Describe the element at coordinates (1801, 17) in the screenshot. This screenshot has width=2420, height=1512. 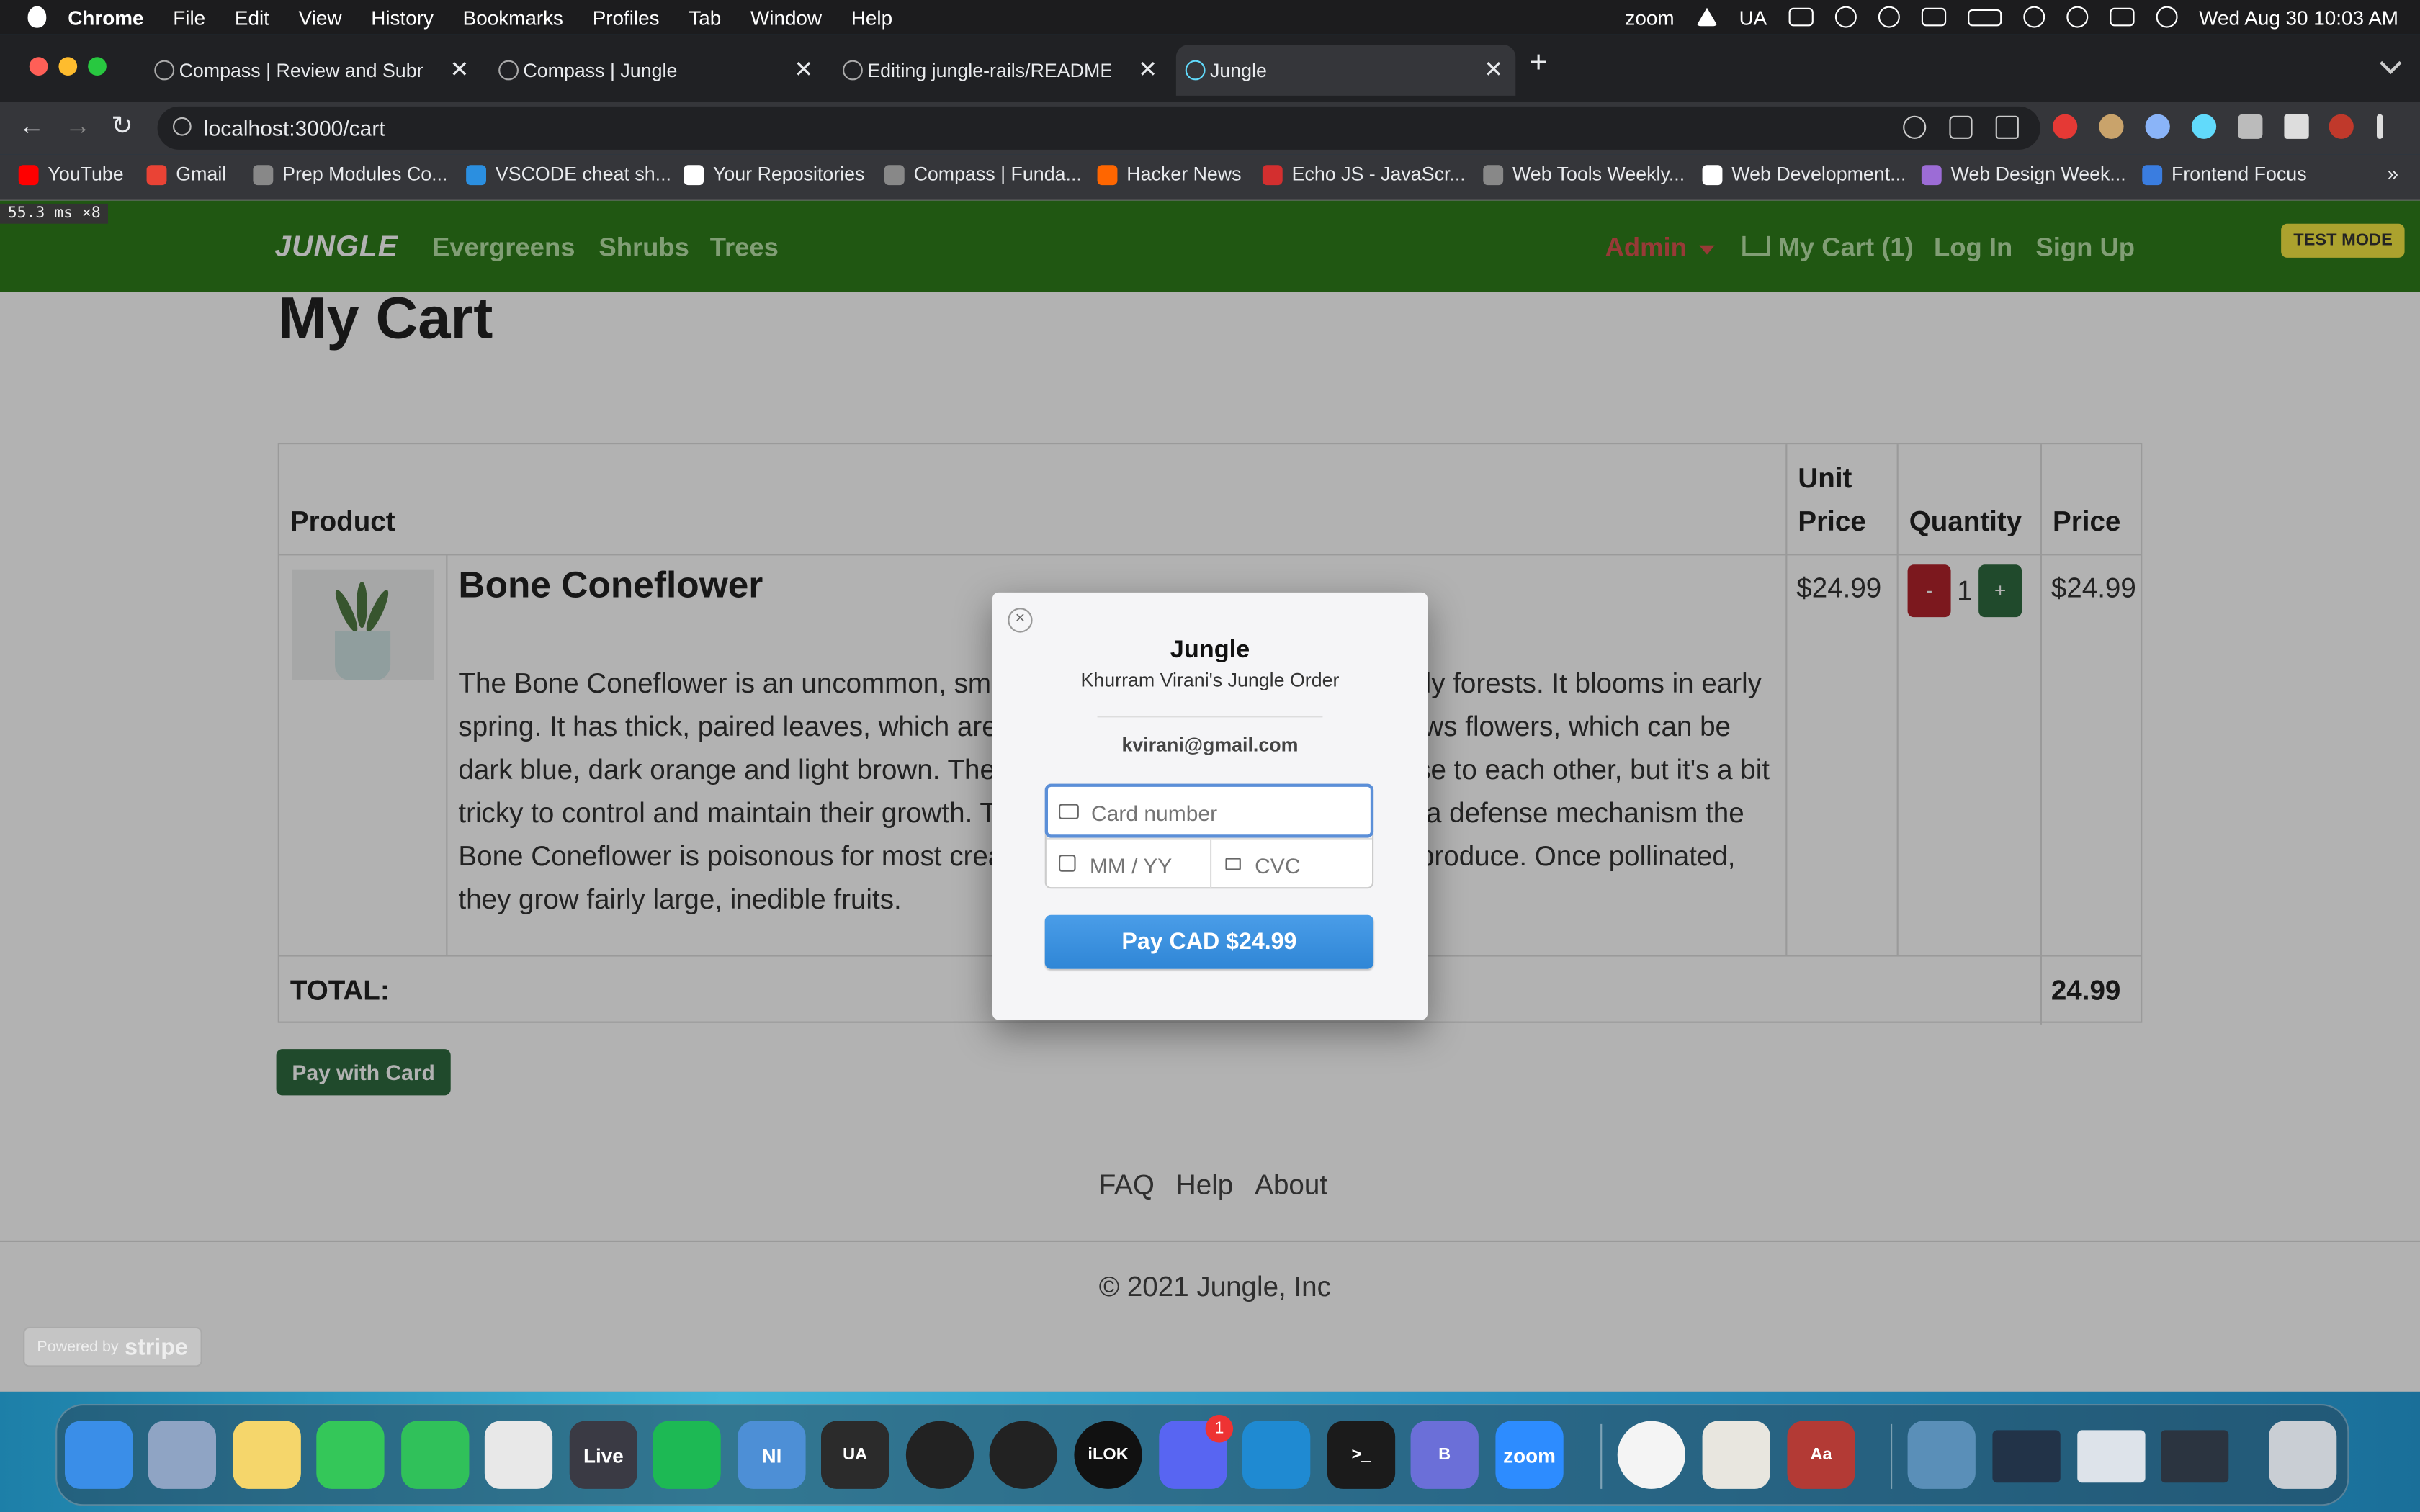
I see `ua-logo-icon` at that location.